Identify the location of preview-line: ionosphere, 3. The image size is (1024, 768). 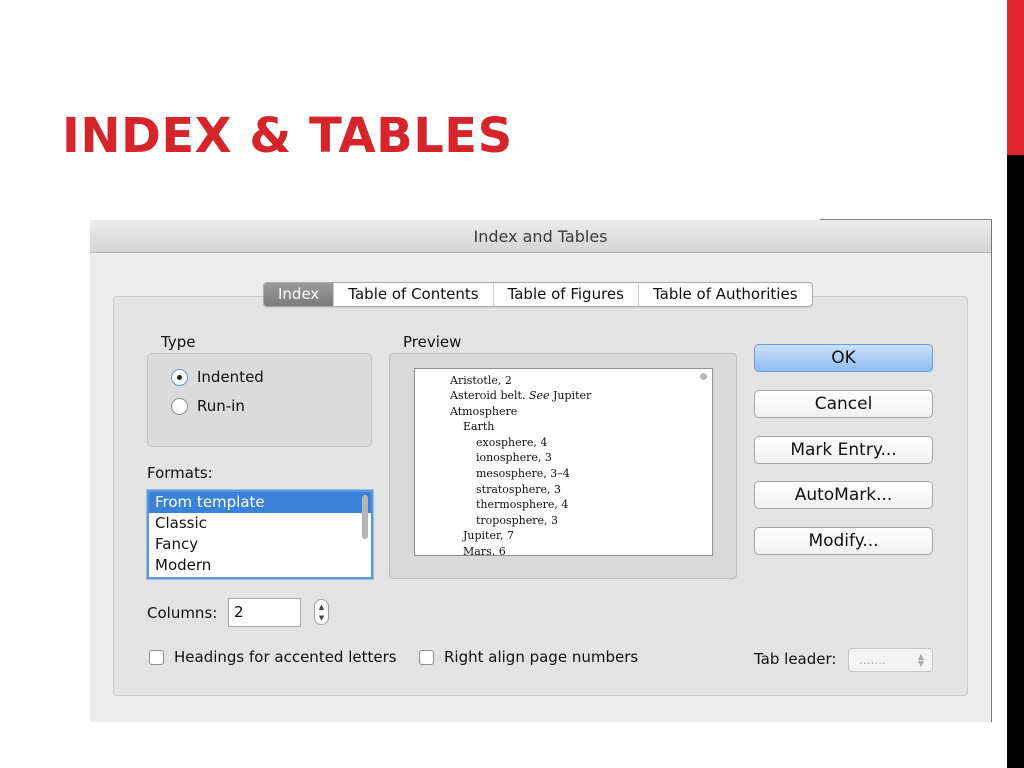
(514, 457).